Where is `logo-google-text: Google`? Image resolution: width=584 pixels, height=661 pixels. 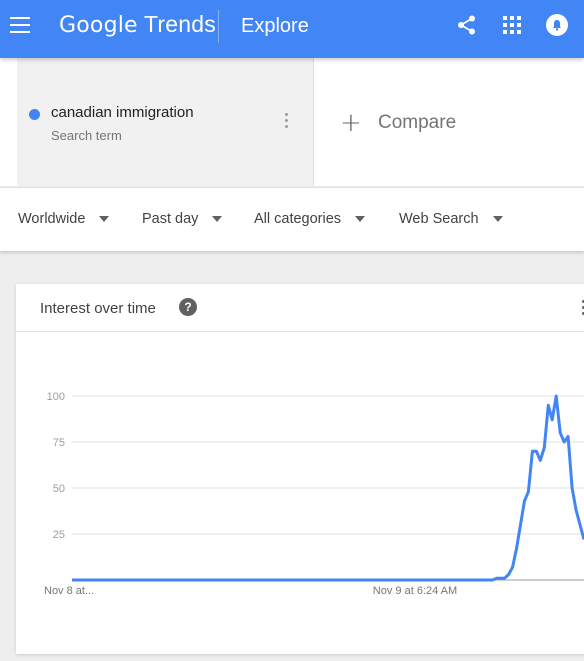
logo-google-text: Google is located at coordinates (98, 25).